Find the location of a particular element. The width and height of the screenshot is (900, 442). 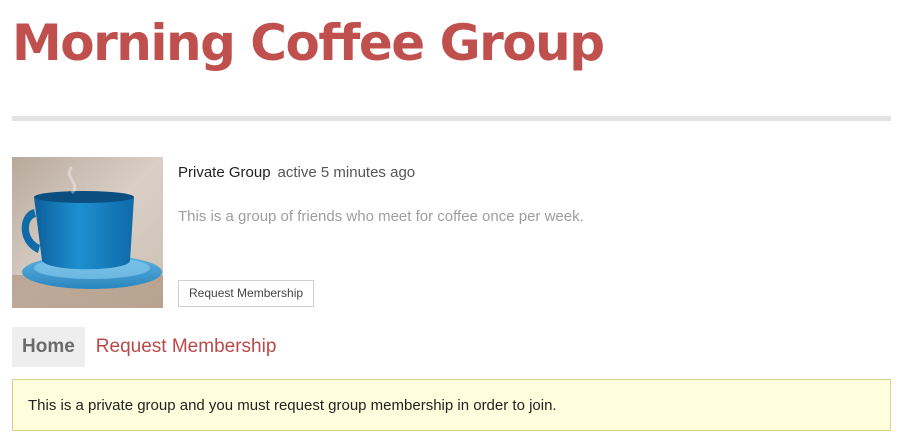

group-title: Morning Coffee Group is located at coordinates (308, 43).